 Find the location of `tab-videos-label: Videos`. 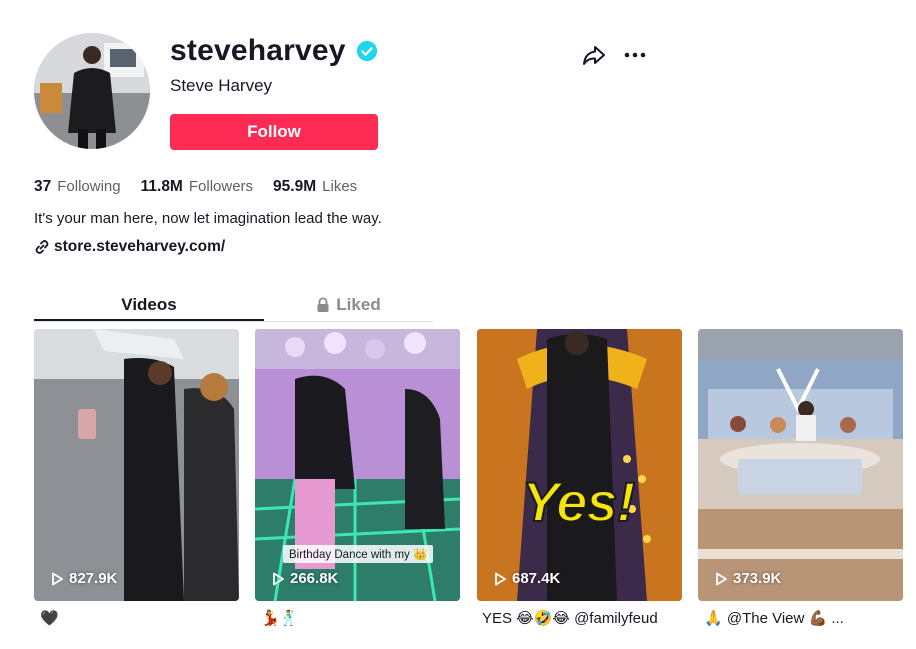

tab-videos-label: Videos is located at coordinates (149, 304).